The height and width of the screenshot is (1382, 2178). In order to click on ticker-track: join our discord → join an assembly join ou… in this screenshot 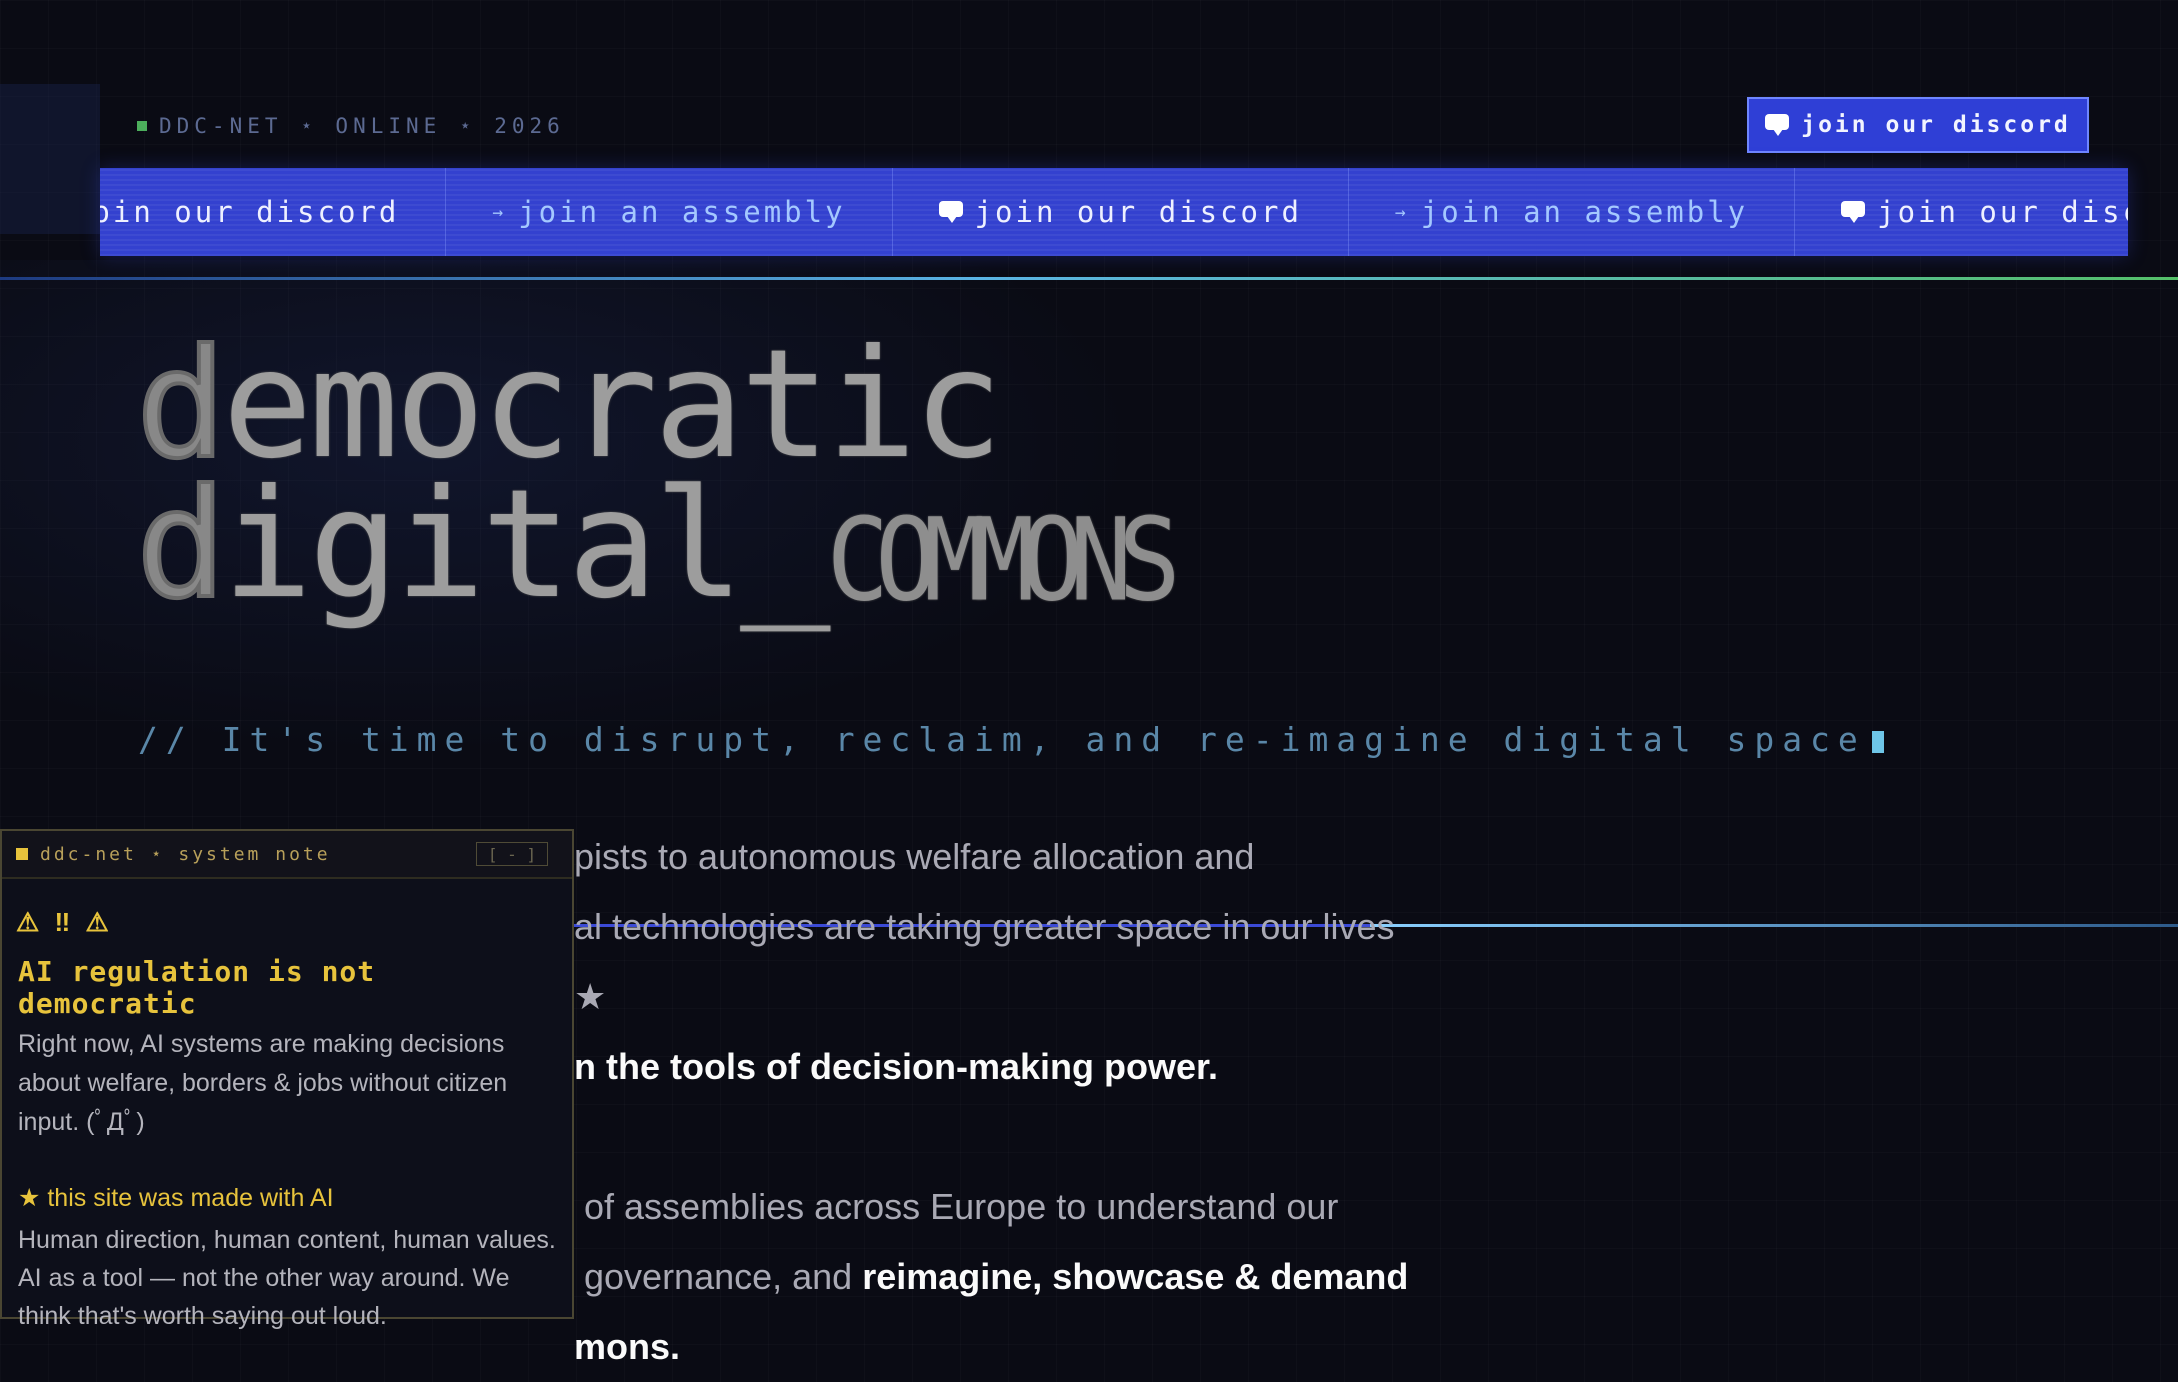, I will do `click(1114, 212)`.